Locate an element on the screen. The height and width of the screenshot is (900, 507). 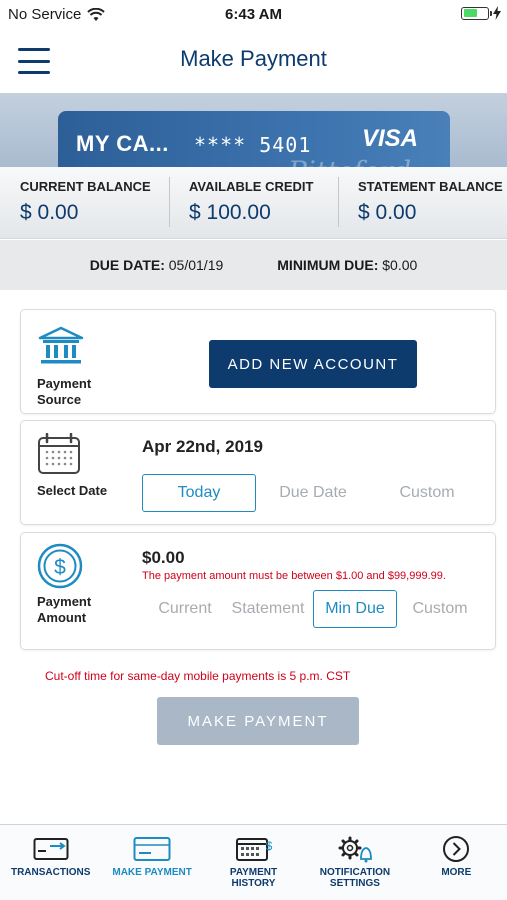
tab-more-label: MORE is located at coordinates (456, 872).